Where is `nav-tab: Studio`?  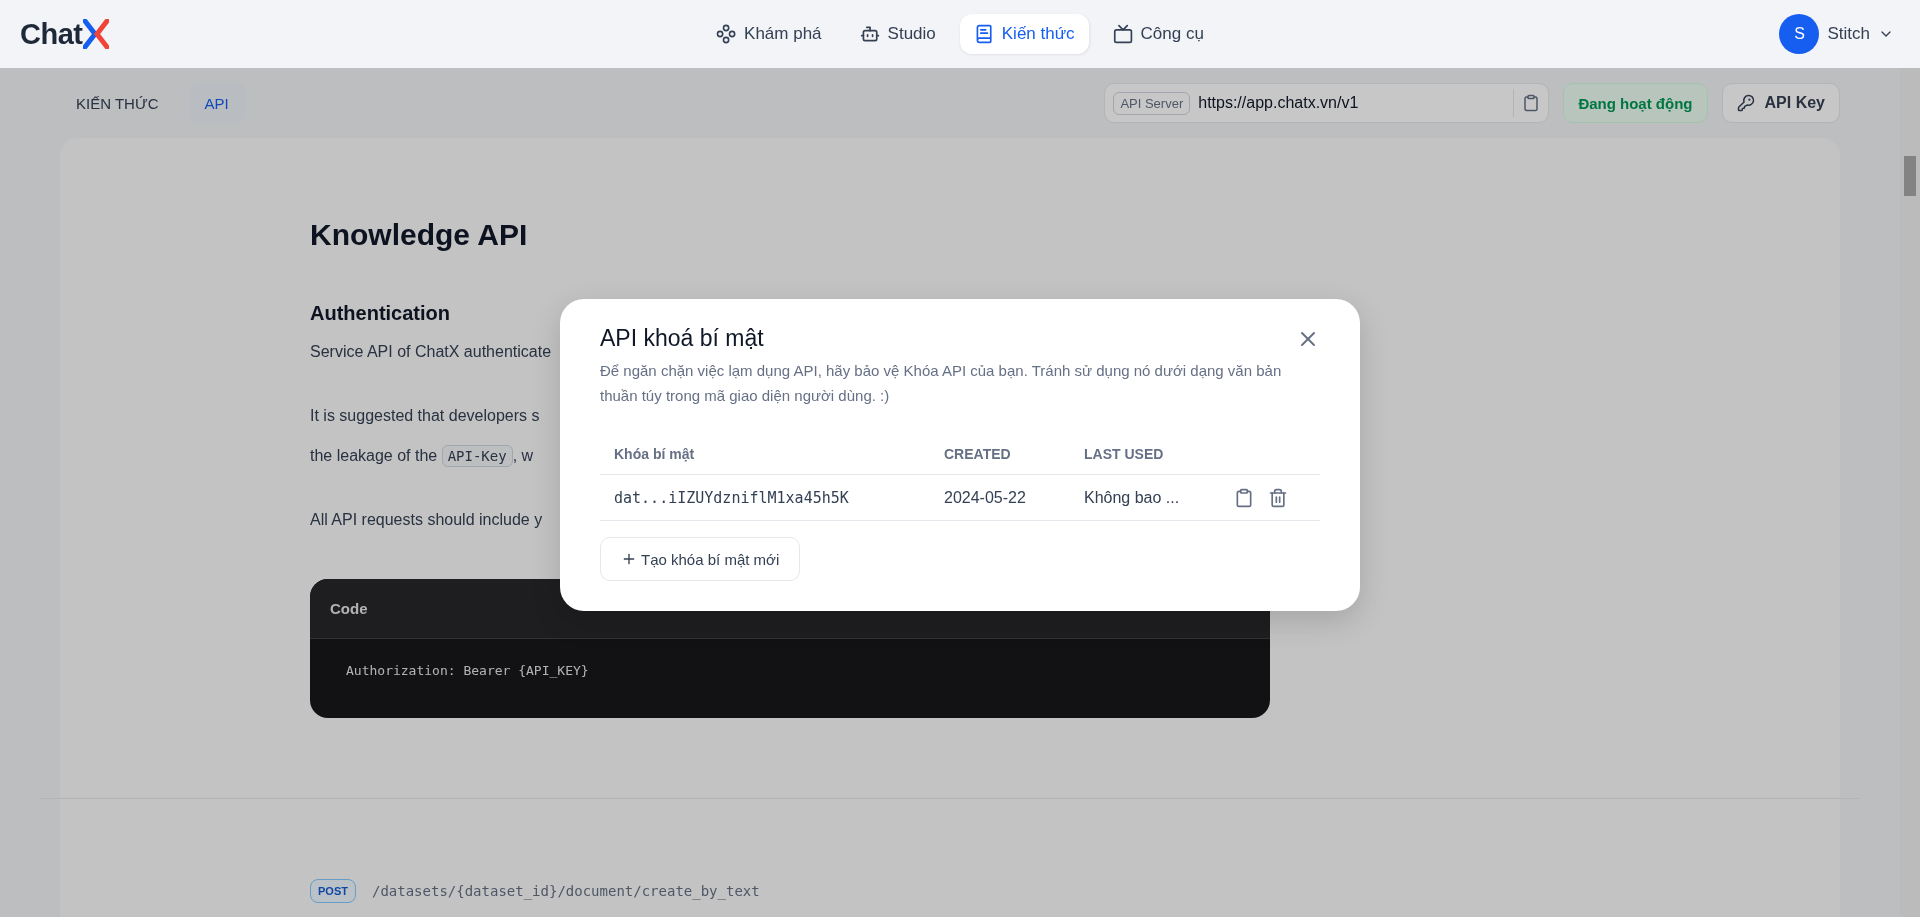 nav-tab: Studio is located at coordinates (897, 34).